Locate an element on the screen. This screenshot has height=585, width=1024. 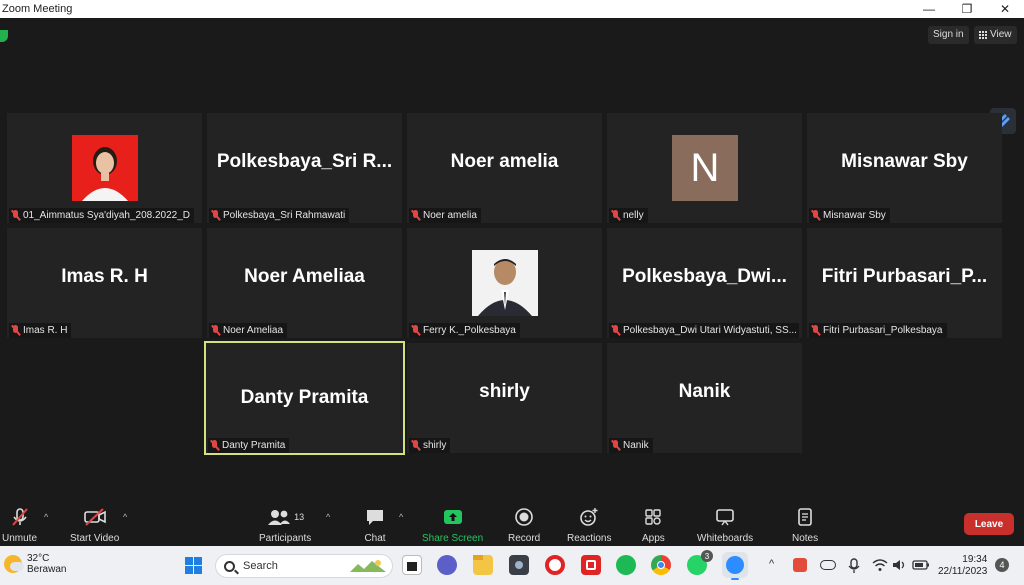
share-screen-icon is located at coordinates (452, 517).